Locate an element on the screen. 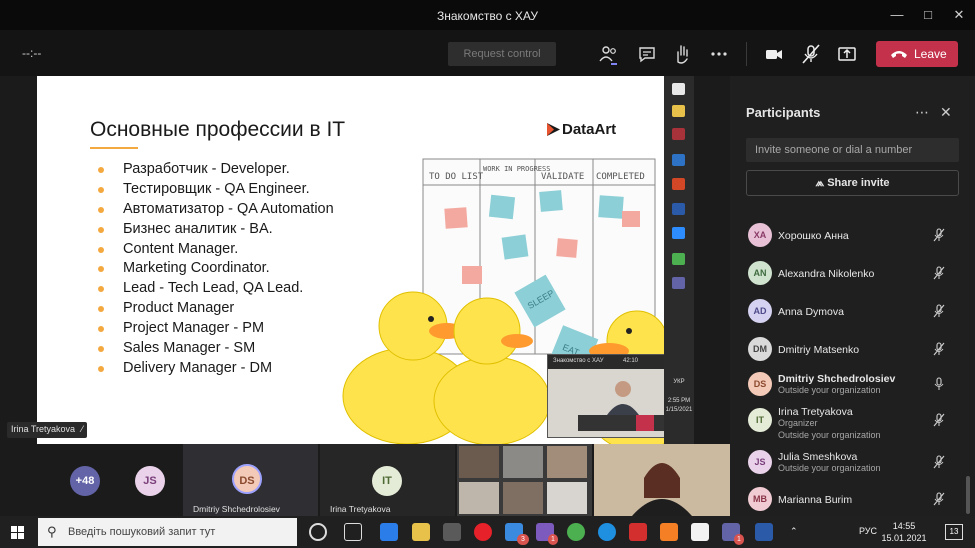  chat-icon is located at coordinates (647, 54).